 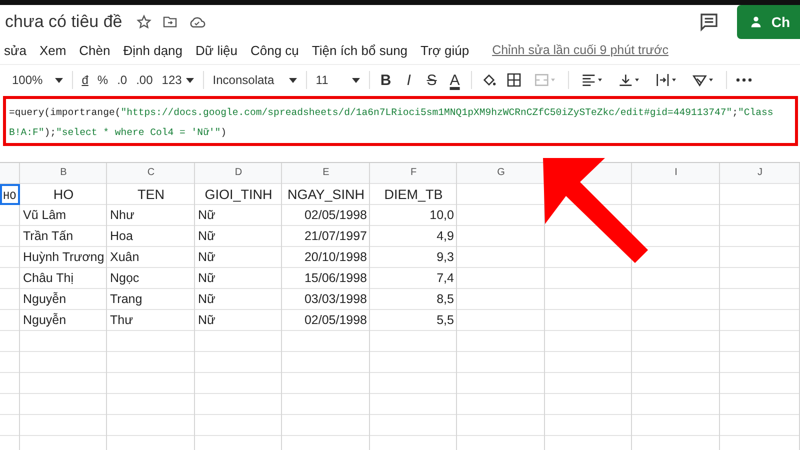 I want to click on column-header: I, so click(x=676, y=173).